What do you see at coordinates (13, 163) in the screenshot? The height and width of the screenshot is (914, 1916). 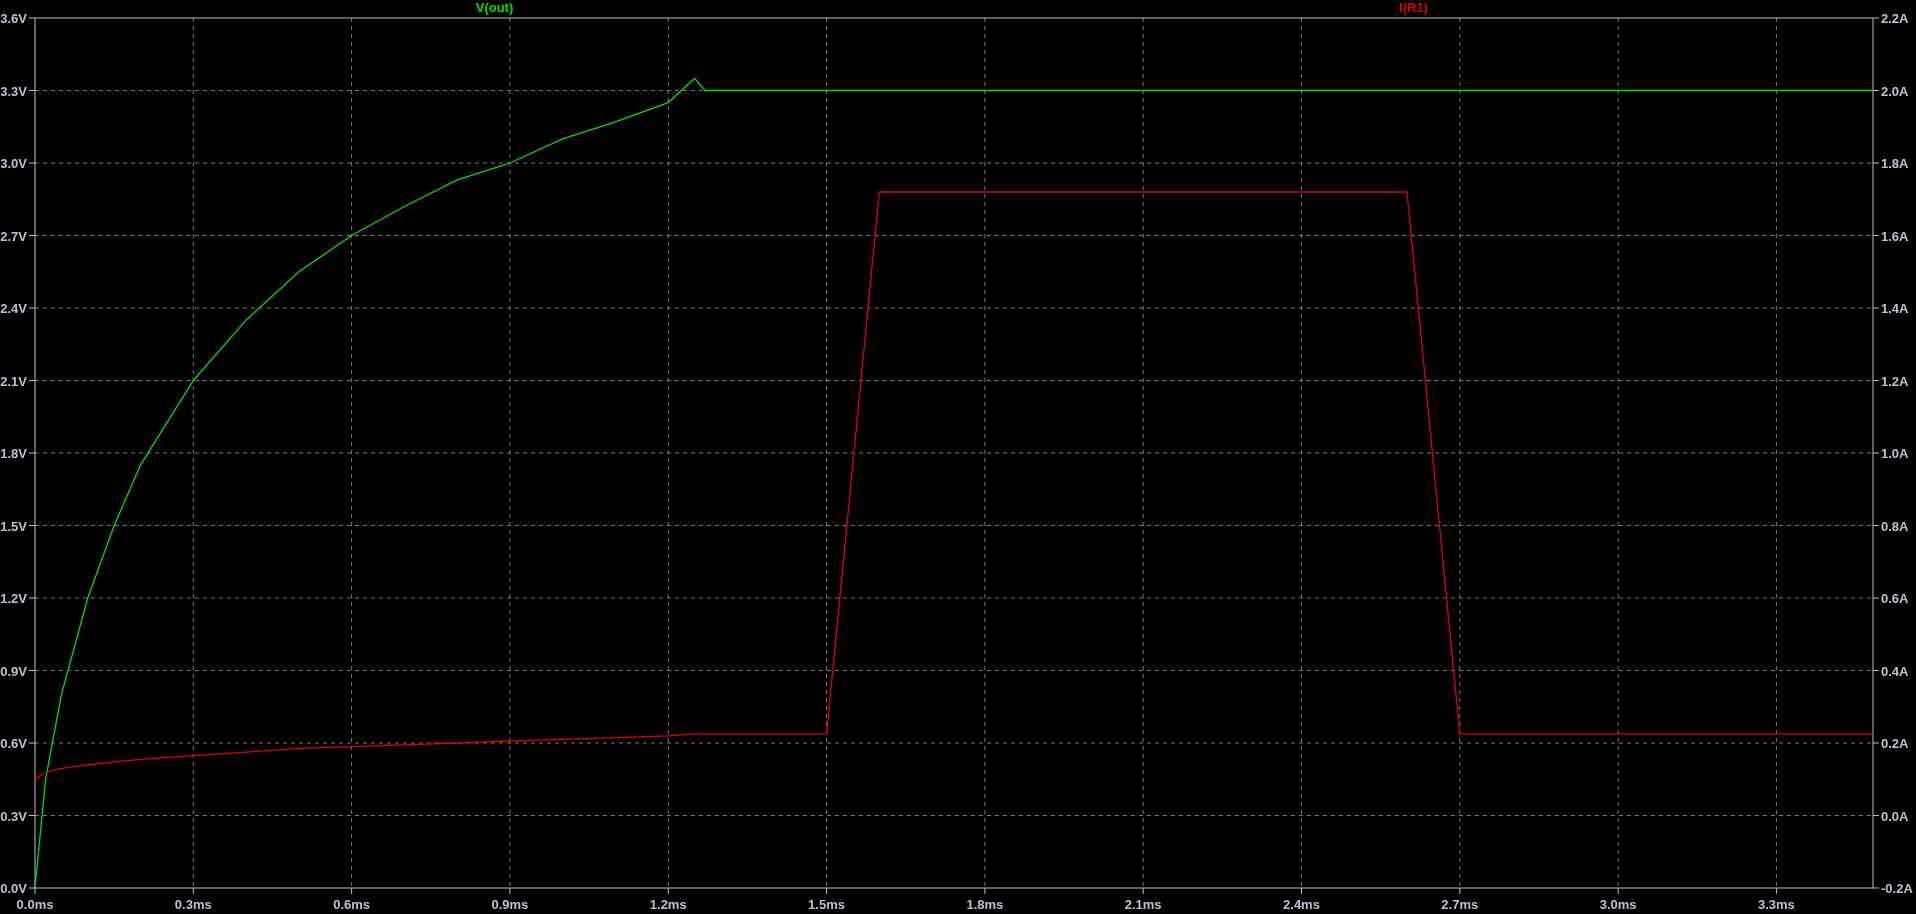 I see `axis-tick-label: 3.0V` at bounding box center [13, 163].